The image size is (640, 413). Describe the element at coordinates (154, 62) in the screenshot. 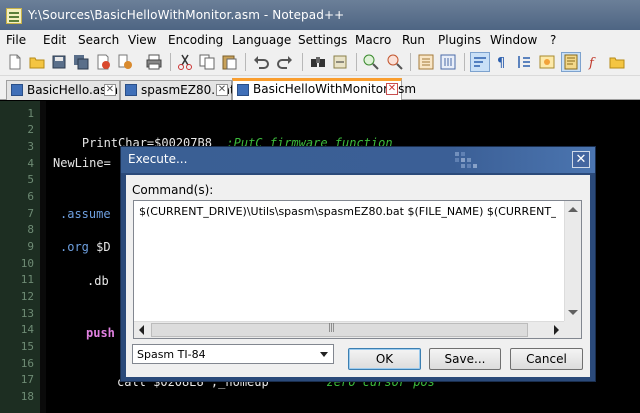

I see `print-icon` at that location.